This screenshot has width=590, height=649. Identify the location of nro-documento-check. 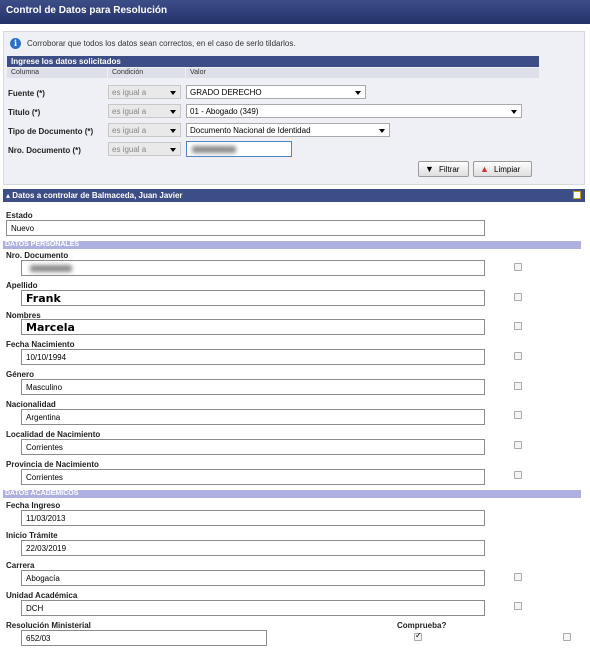
(518, 267).